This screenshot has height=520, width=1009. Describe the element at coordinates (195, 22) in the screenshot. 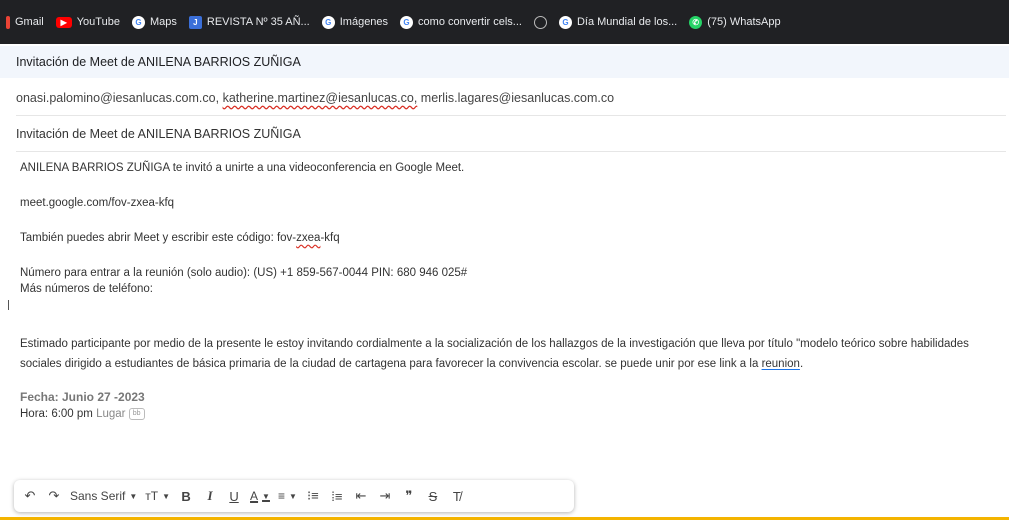

I see `revista-icon: J` at that location.